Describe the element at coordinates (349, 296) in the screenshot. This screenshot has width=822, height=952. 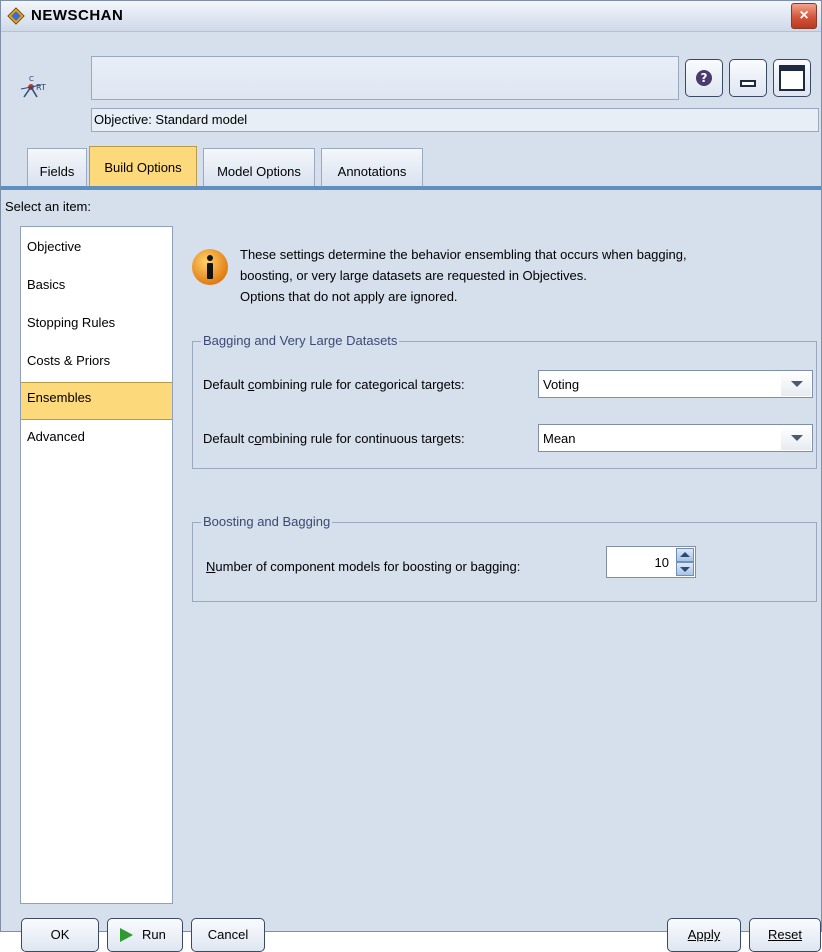
I see `info-line-3: Options that do not apply are ignored.` at that location.